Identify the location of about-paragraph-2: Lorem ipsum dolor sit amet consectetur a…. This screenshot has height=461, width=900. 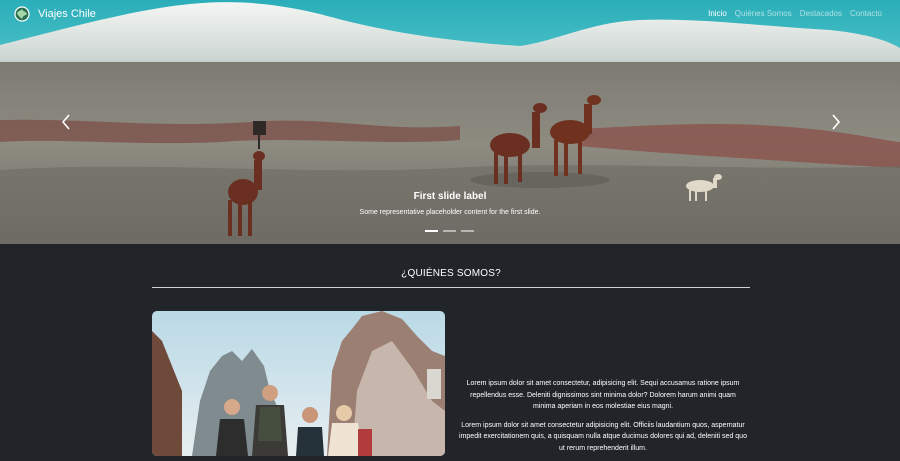
(603, 436).